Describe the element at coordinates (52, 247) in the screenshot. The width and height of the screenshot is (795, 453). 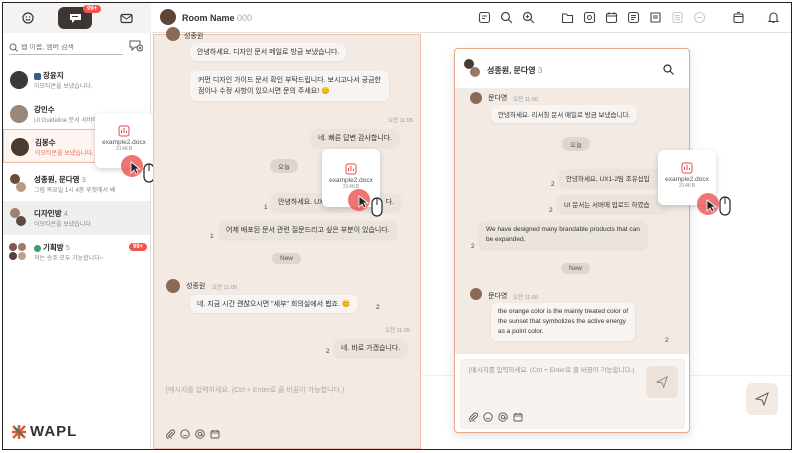
I see `room-name: 기획방 5` at that location.